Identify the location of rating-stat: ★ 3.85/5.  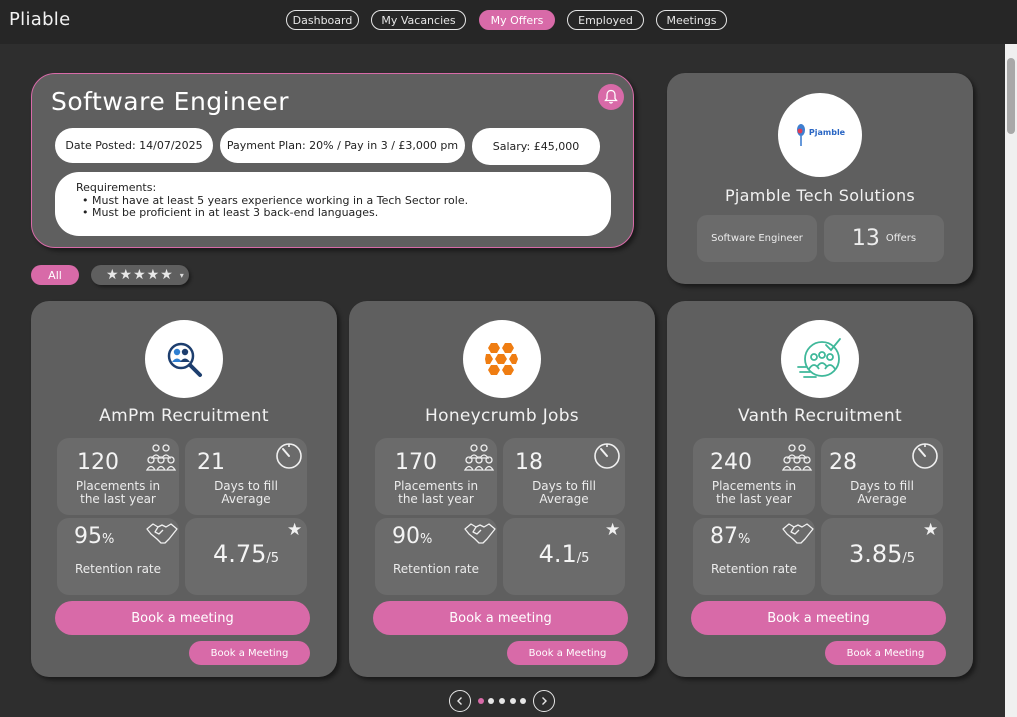
(882, 556).